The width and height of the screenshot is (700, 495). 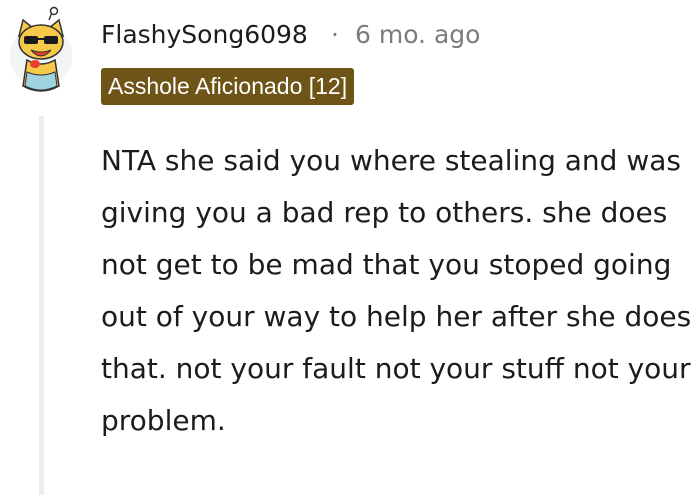 What do you see at coordinates (41, 56) in the screenshot?
I see `user-avatar-icon` at bounding box center [41, 56].